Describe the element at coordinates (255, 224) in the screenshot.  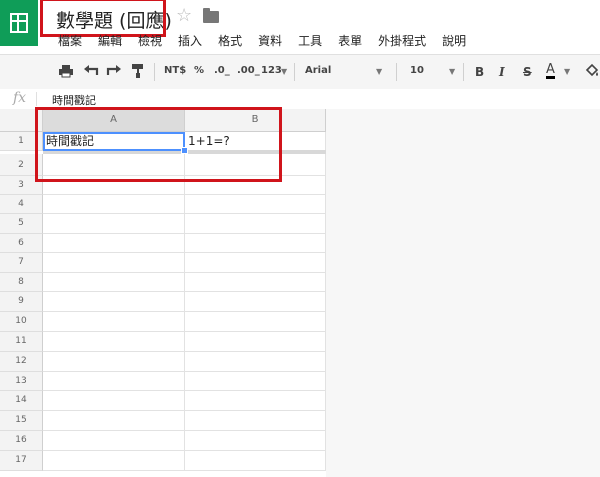
I see `cell-b5` at that location.